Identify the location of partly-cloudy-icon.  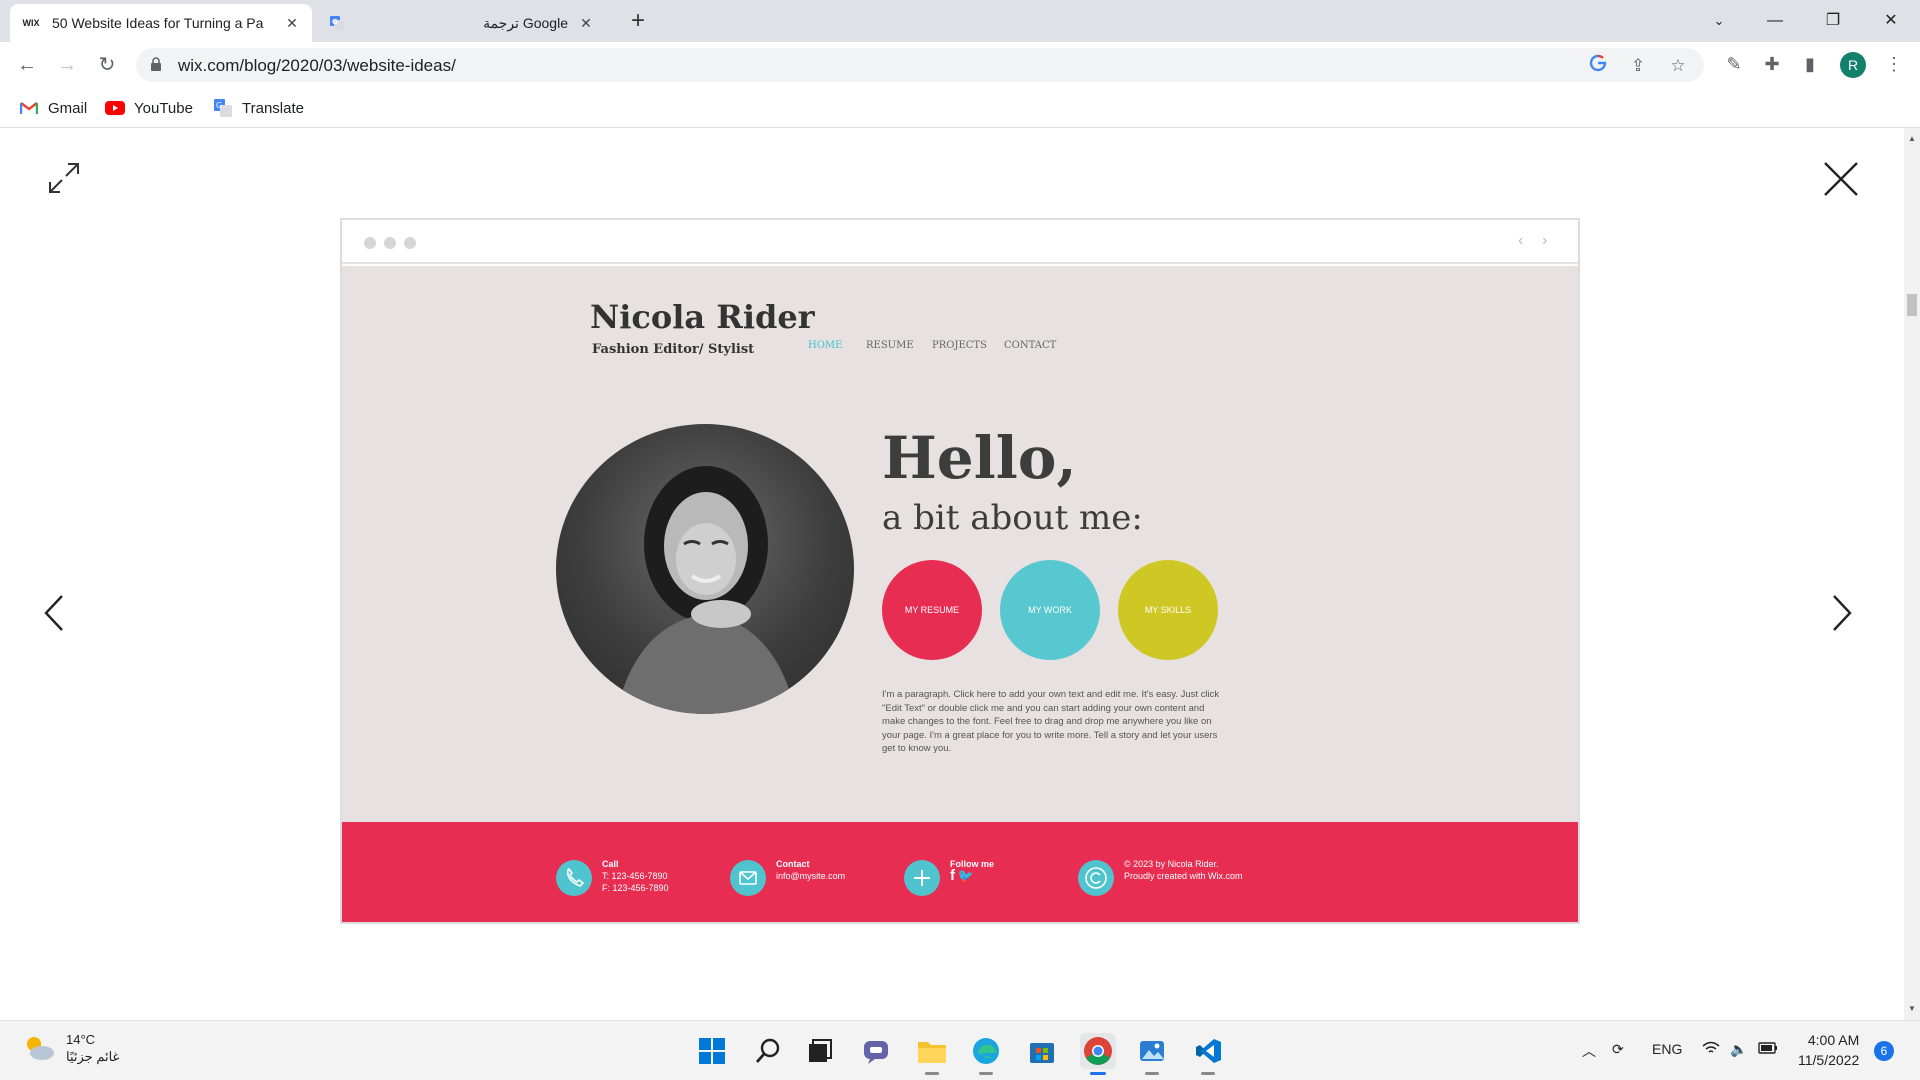
(40, 1048).